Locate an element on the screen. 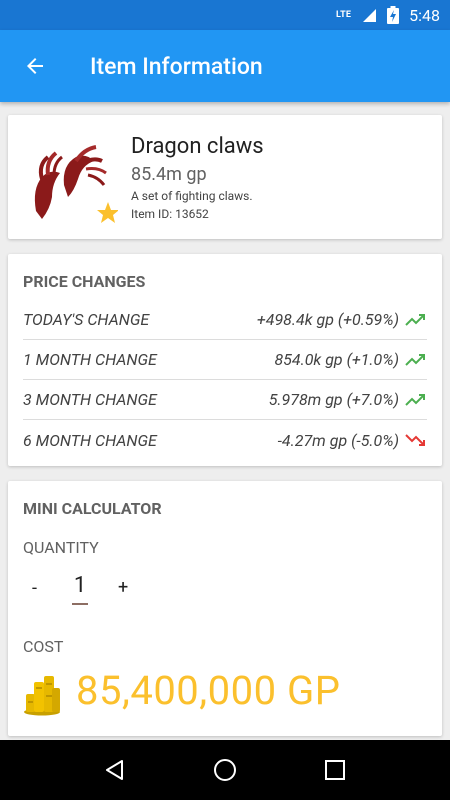 The height and width of the screenshot is (800, 450). nav-back-button is located at coordinates (115, 770).